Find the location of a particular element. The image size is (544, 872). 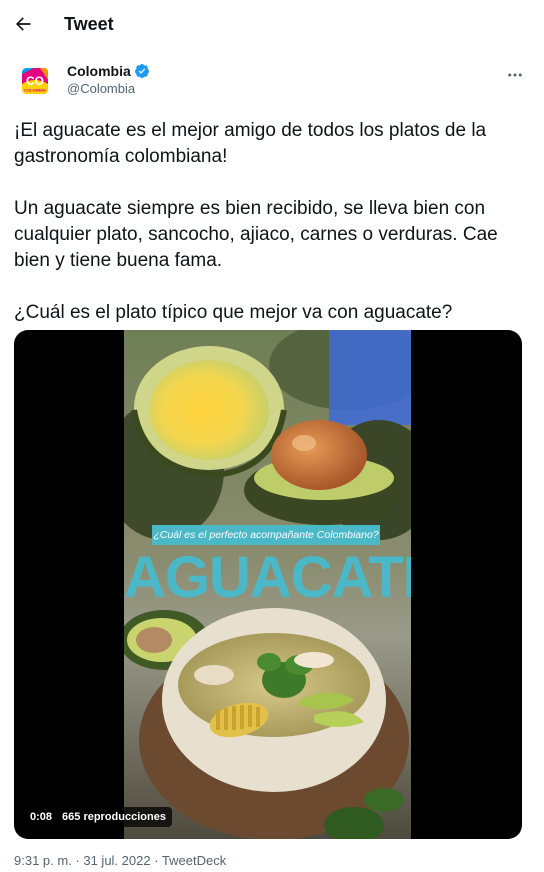

more-options-button is located at coordinates (515, 75).